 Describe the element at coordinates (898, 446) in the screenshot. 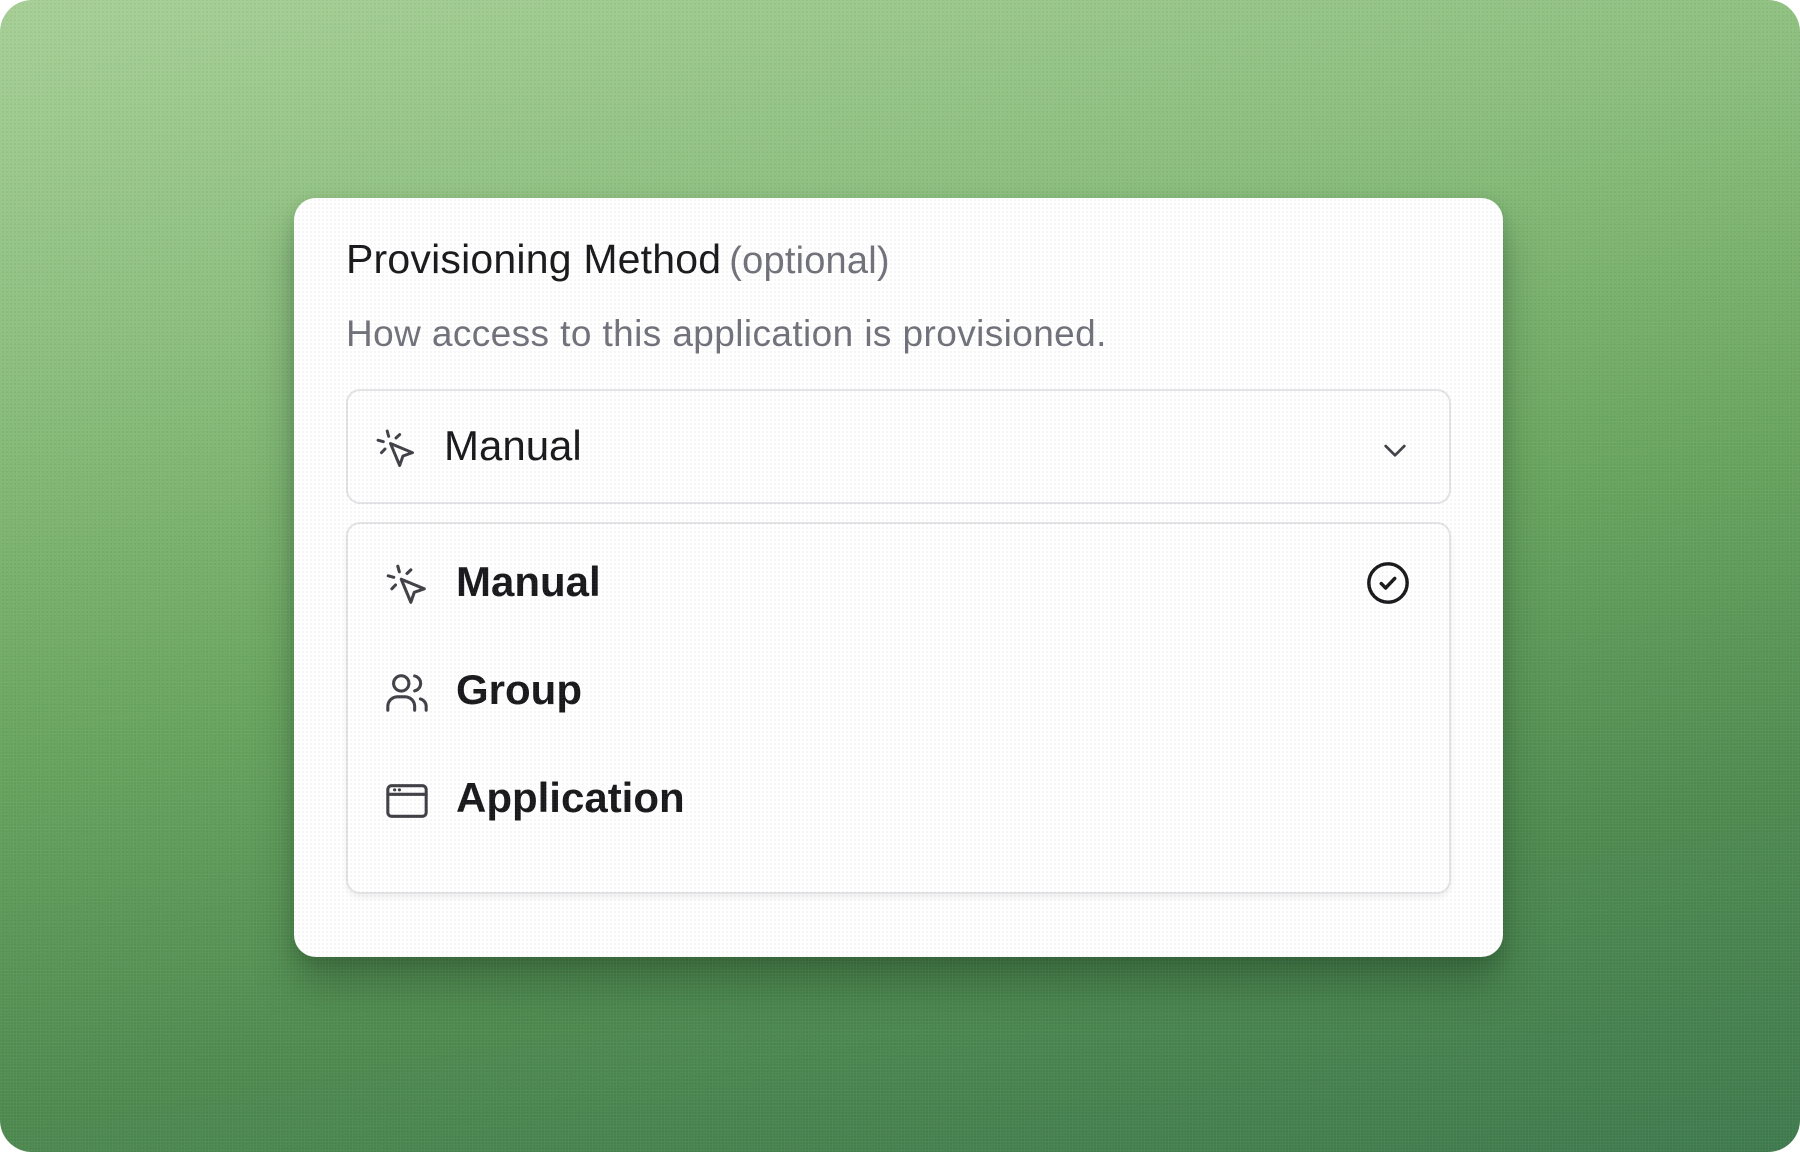

I see `provisioning-method-select: Manual` at that location.